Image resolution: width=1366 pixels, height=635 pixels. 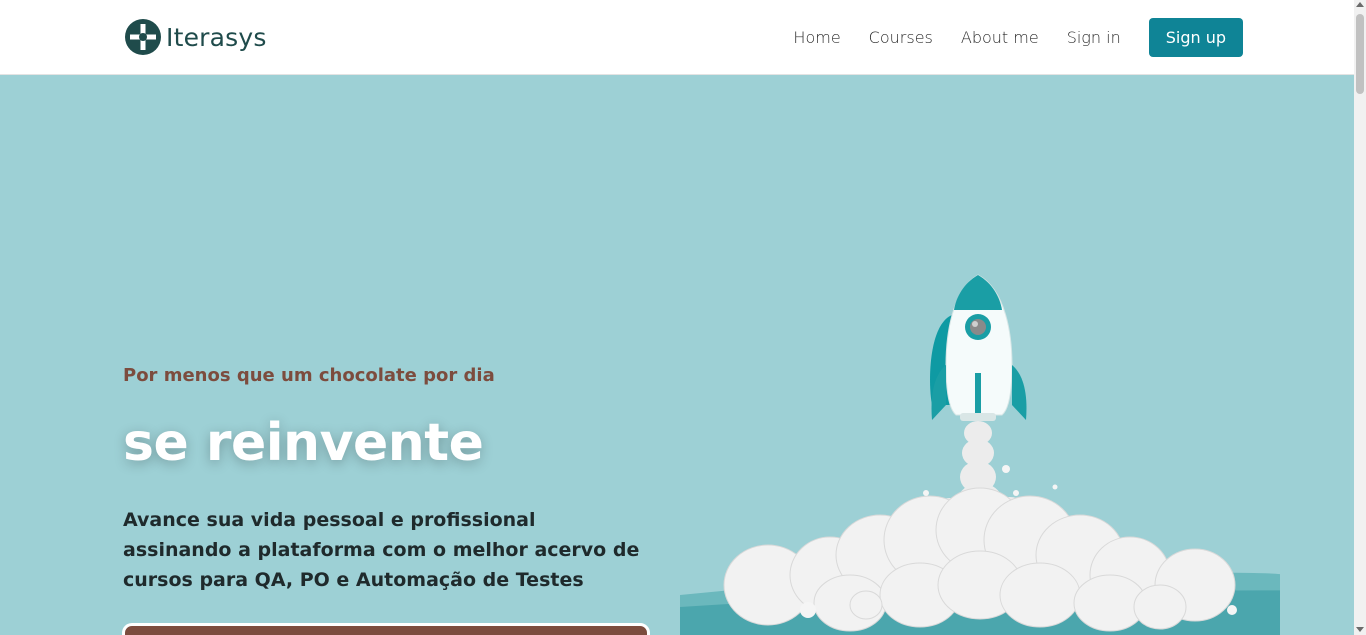 I want to click on brand-name: Iterasys, so click(x=216, y=37).